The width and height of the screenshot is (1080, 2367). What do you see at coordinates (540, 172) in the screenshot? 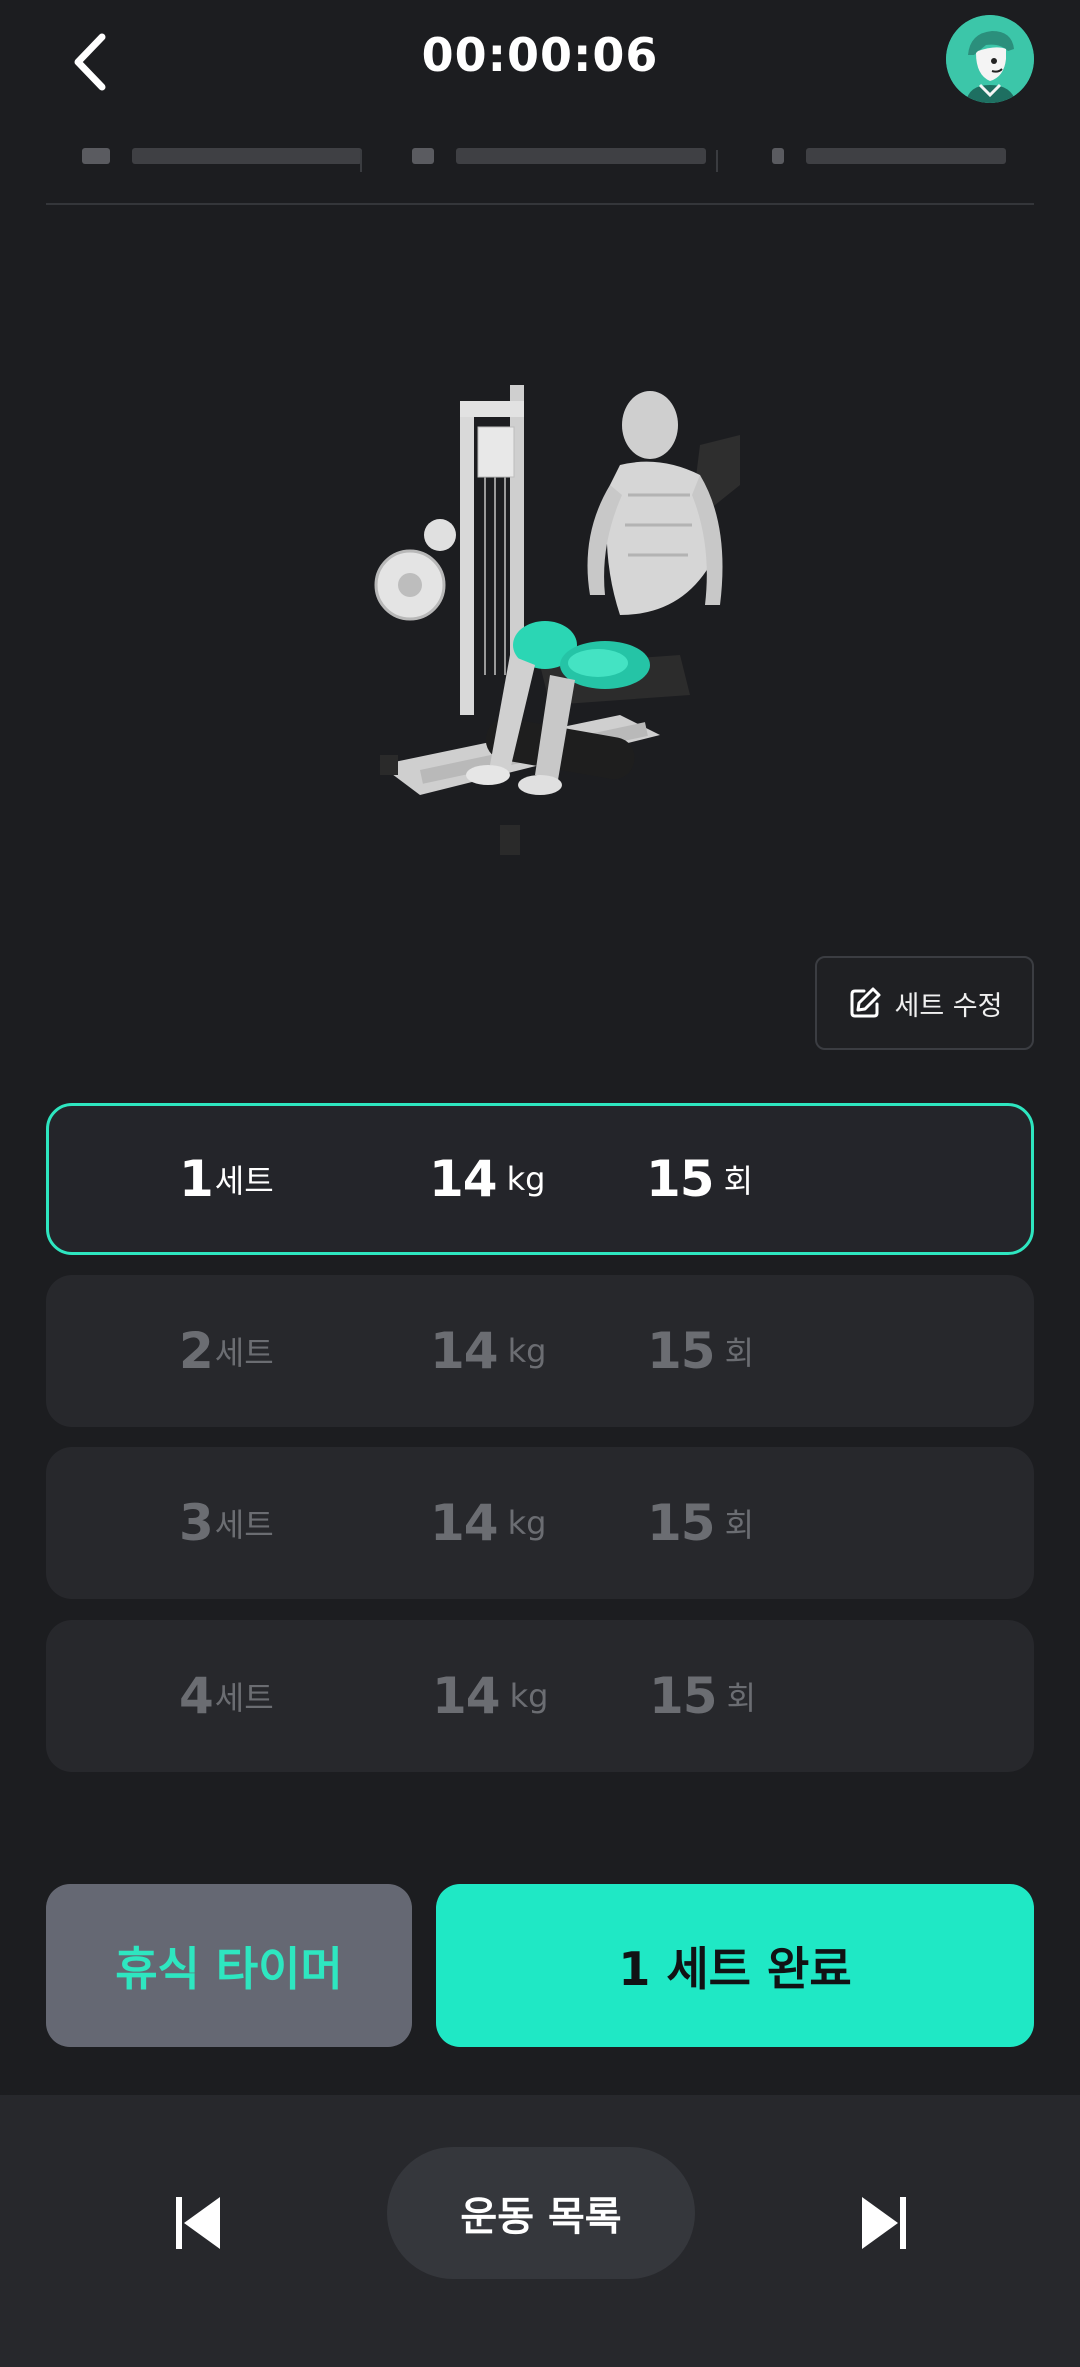
I see `exercise-info-strip` at bounding box center [540, 172].